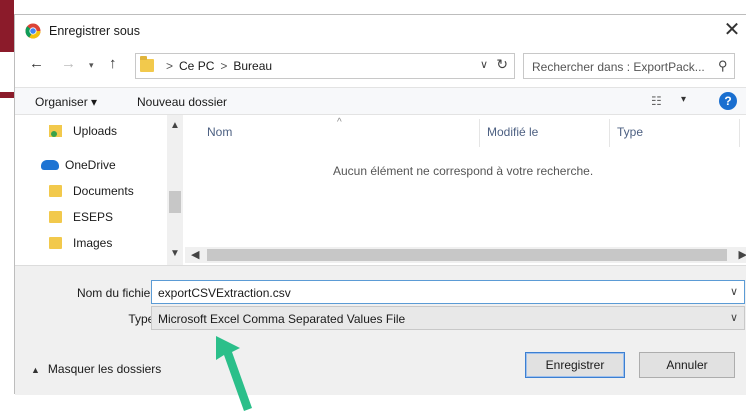  Describe the element at coordinates (93, 217) in the screenshot. I see `sidebar-item-label: ESEPS` at that location.